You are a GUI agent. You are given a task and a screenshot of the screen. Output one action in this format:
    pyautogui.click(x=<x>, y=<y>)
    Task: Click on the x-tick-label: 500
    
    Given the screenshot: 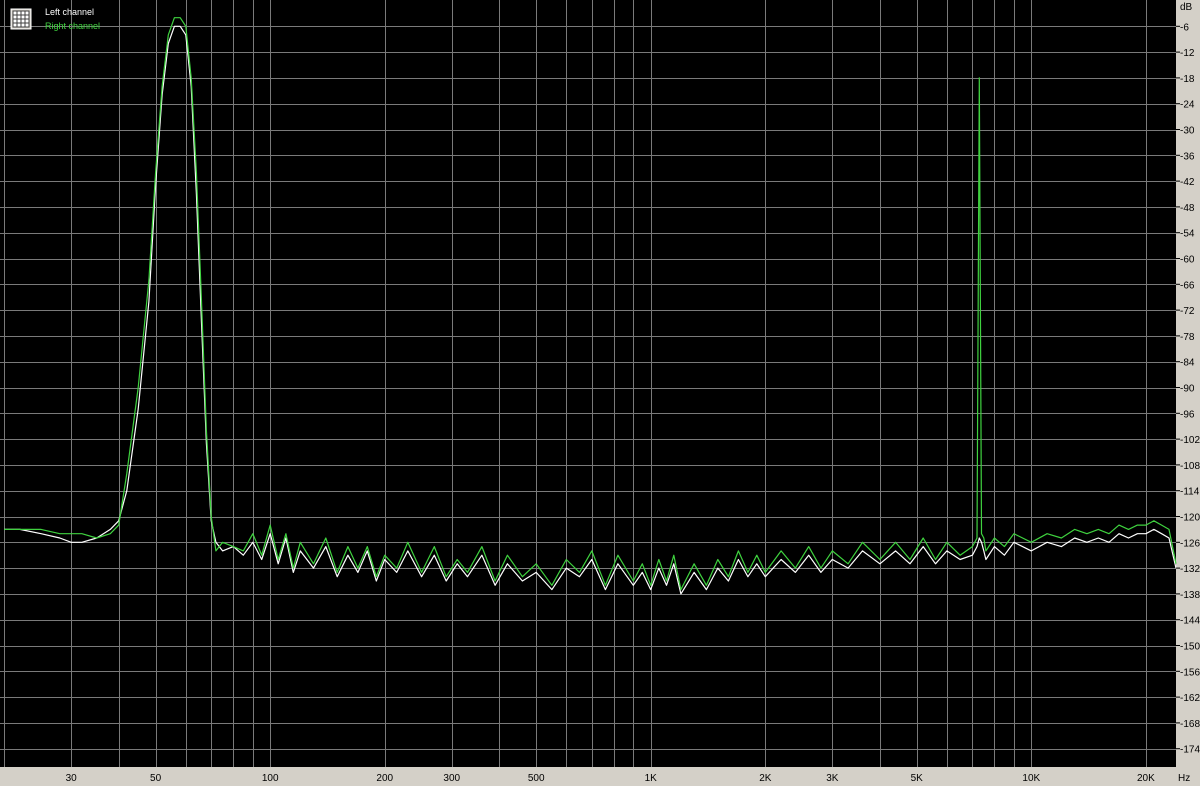 What is the action you would take?
    pyautogui.click(x=536, y=778)
    